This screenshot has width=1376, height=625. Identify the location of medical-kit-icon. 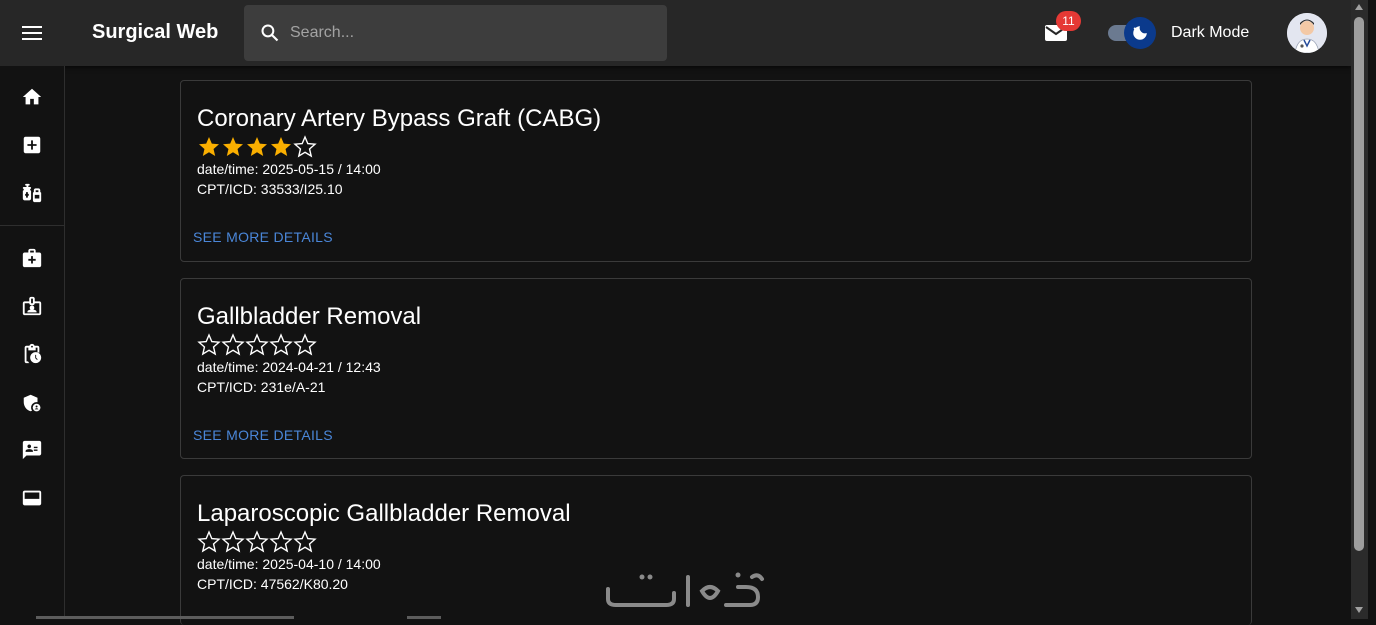
(32, 258).